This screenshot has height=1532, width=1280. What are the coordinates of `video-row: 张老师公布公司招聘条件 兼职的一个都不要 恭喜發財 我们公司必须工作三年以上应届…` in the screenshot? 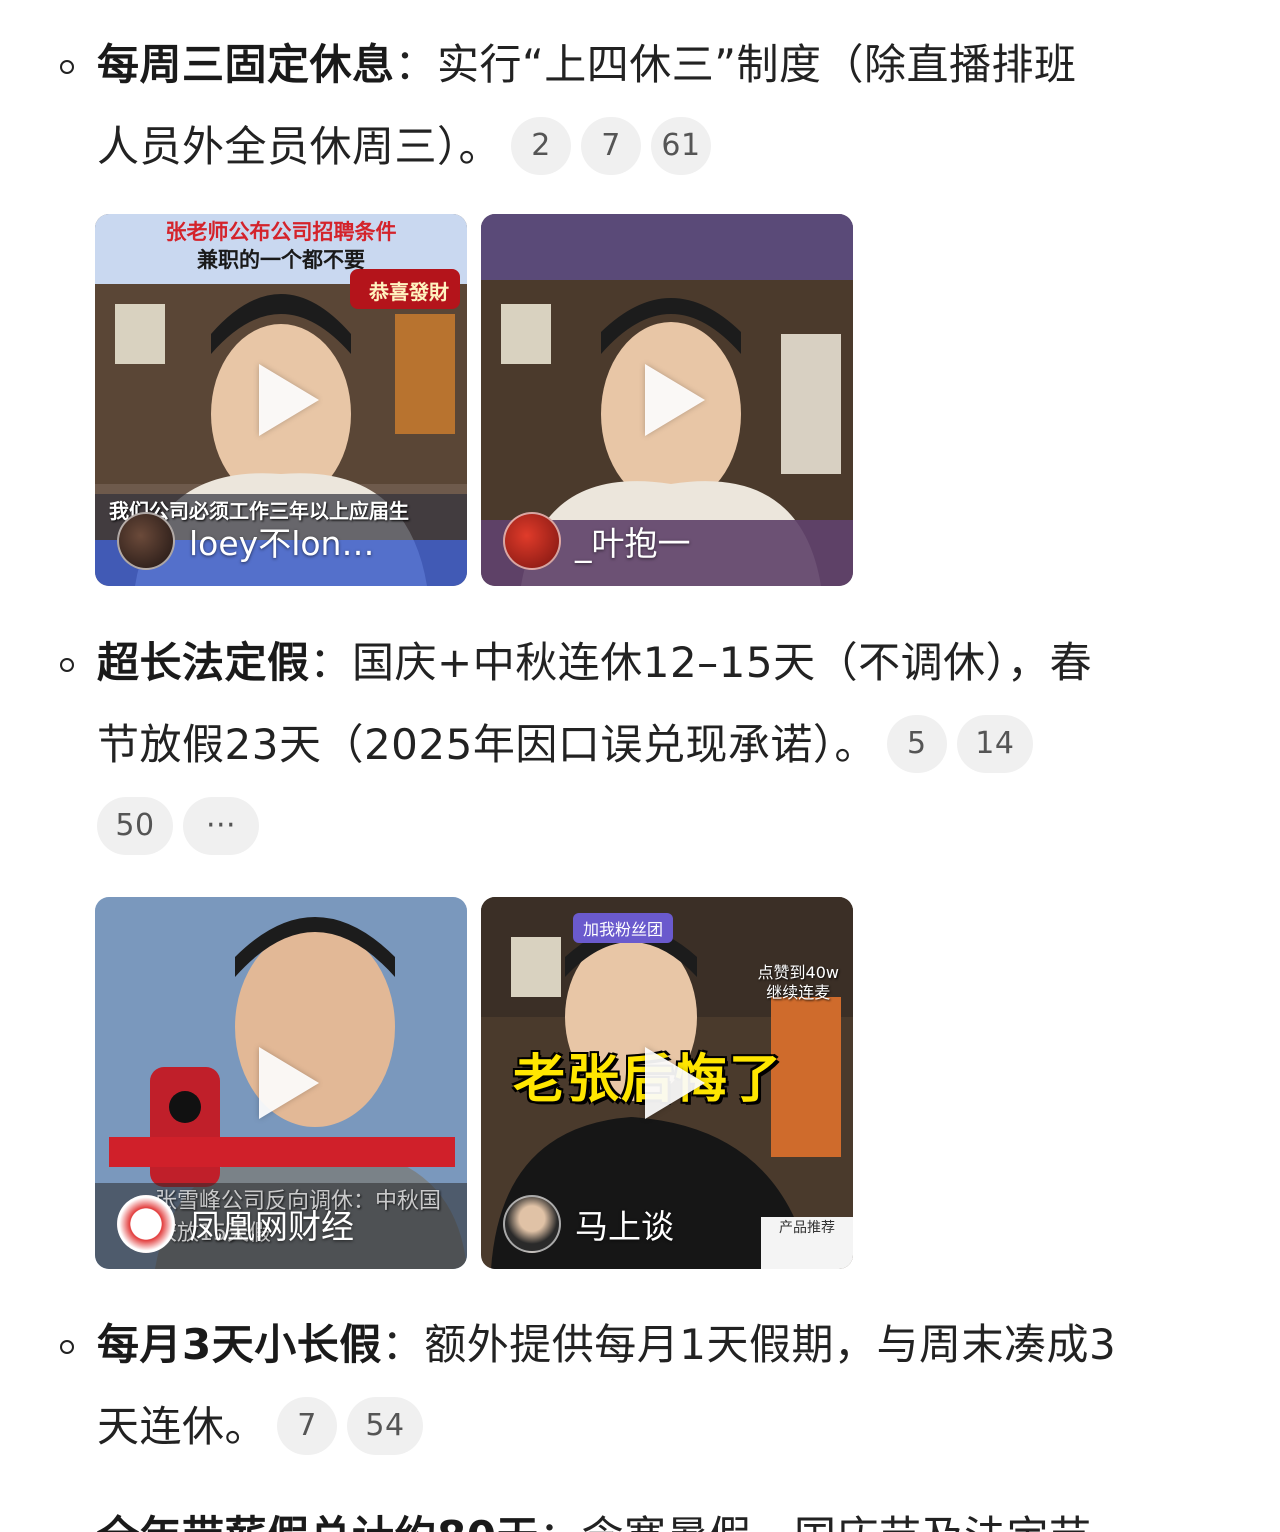 It's located at (475, 400).